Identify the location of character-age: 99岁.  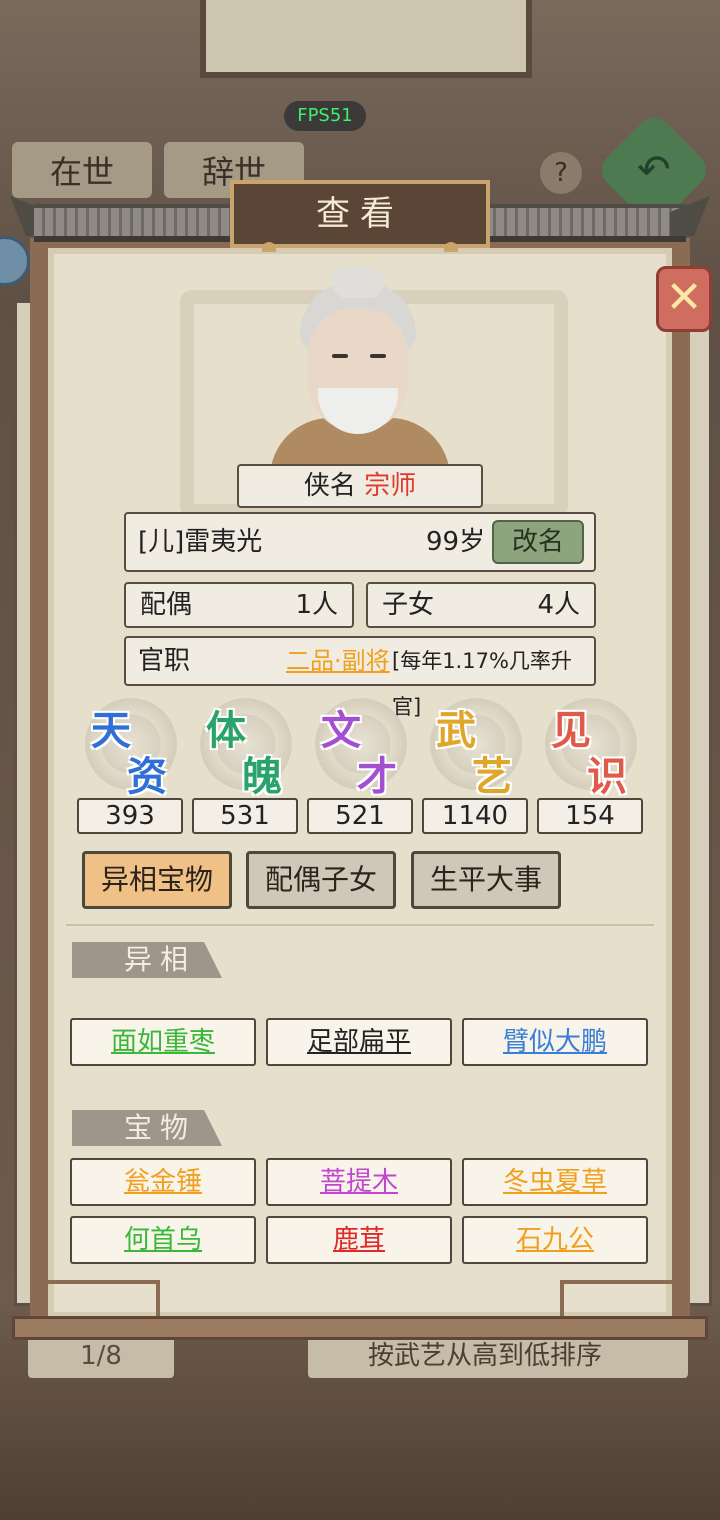
(456, 542).